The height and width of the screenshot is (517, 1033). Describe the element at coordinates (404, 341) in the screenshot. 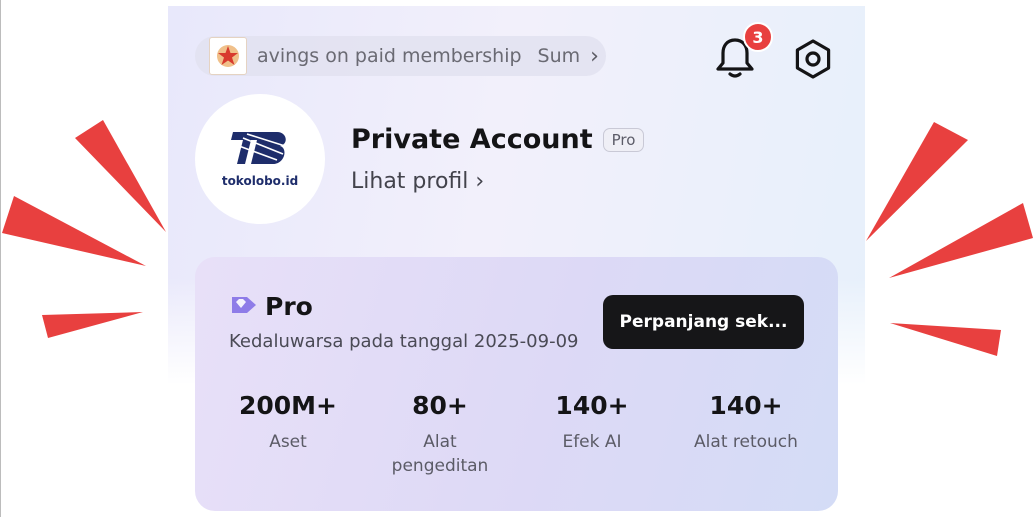

I see `expiry-date: Kedaluwarsa pada tanggal 2025-09-09` at that location.